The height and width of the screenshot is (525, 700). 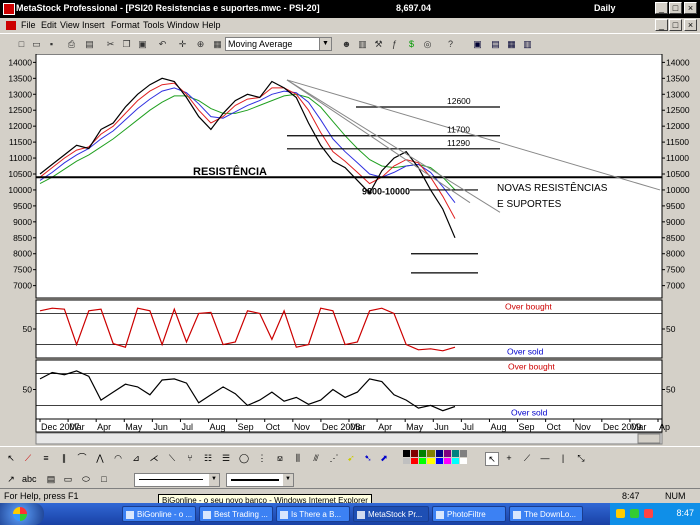 What do you see at coordinates (384, 458) in the screenshot?
I see `symbol-tool-icon: ⬈` at bounding box center [384, 458].